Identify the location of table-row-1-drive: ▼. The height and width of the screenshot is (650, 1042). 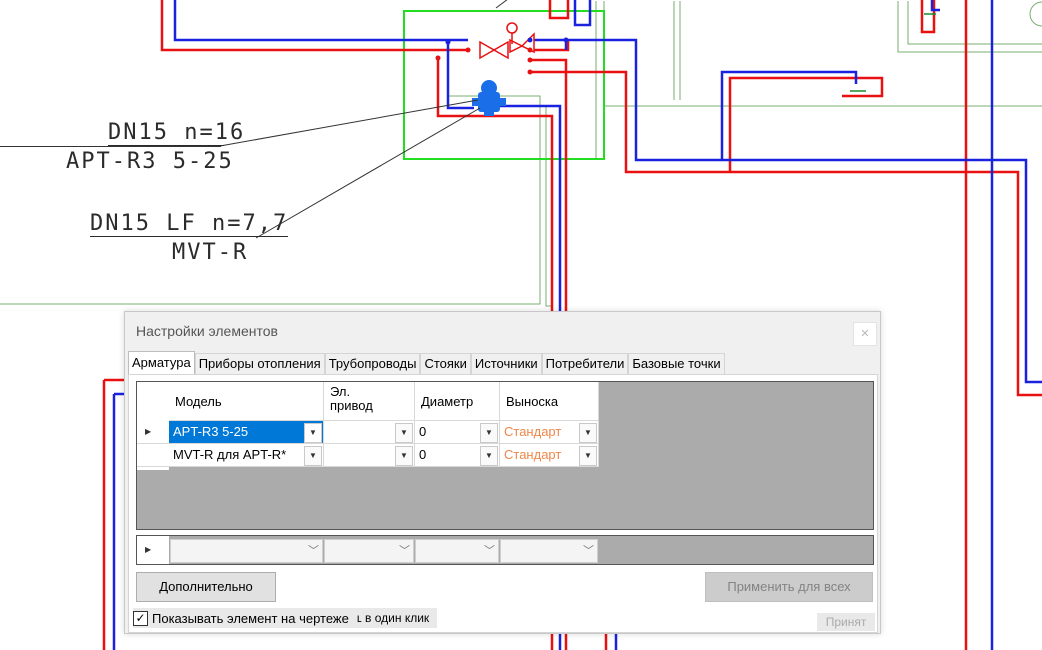
(369, 432).